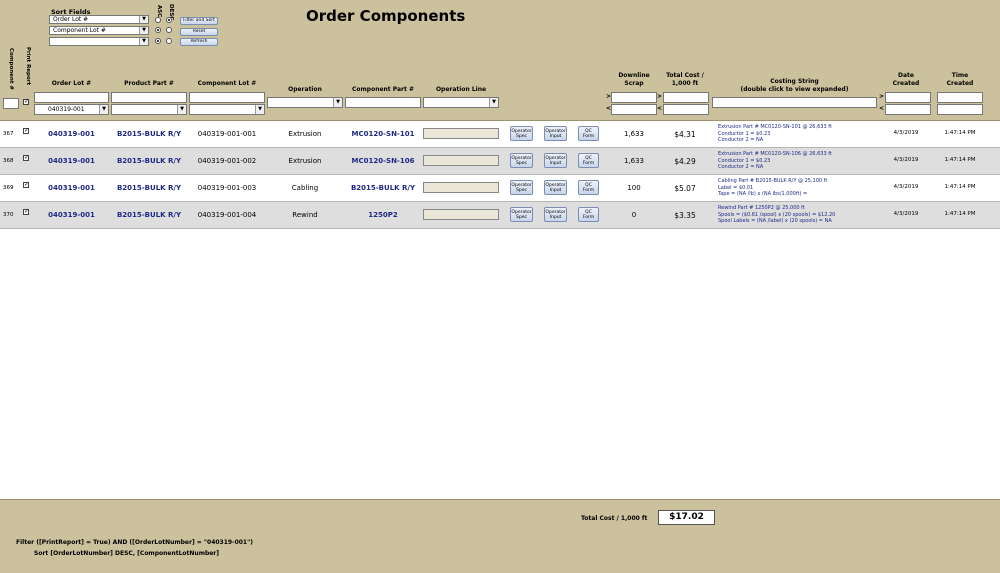 Image resolution: width=1000 pixels, height=573 pixels. I want to click on component-lot-filter-select: ▼, so click(227, 109).